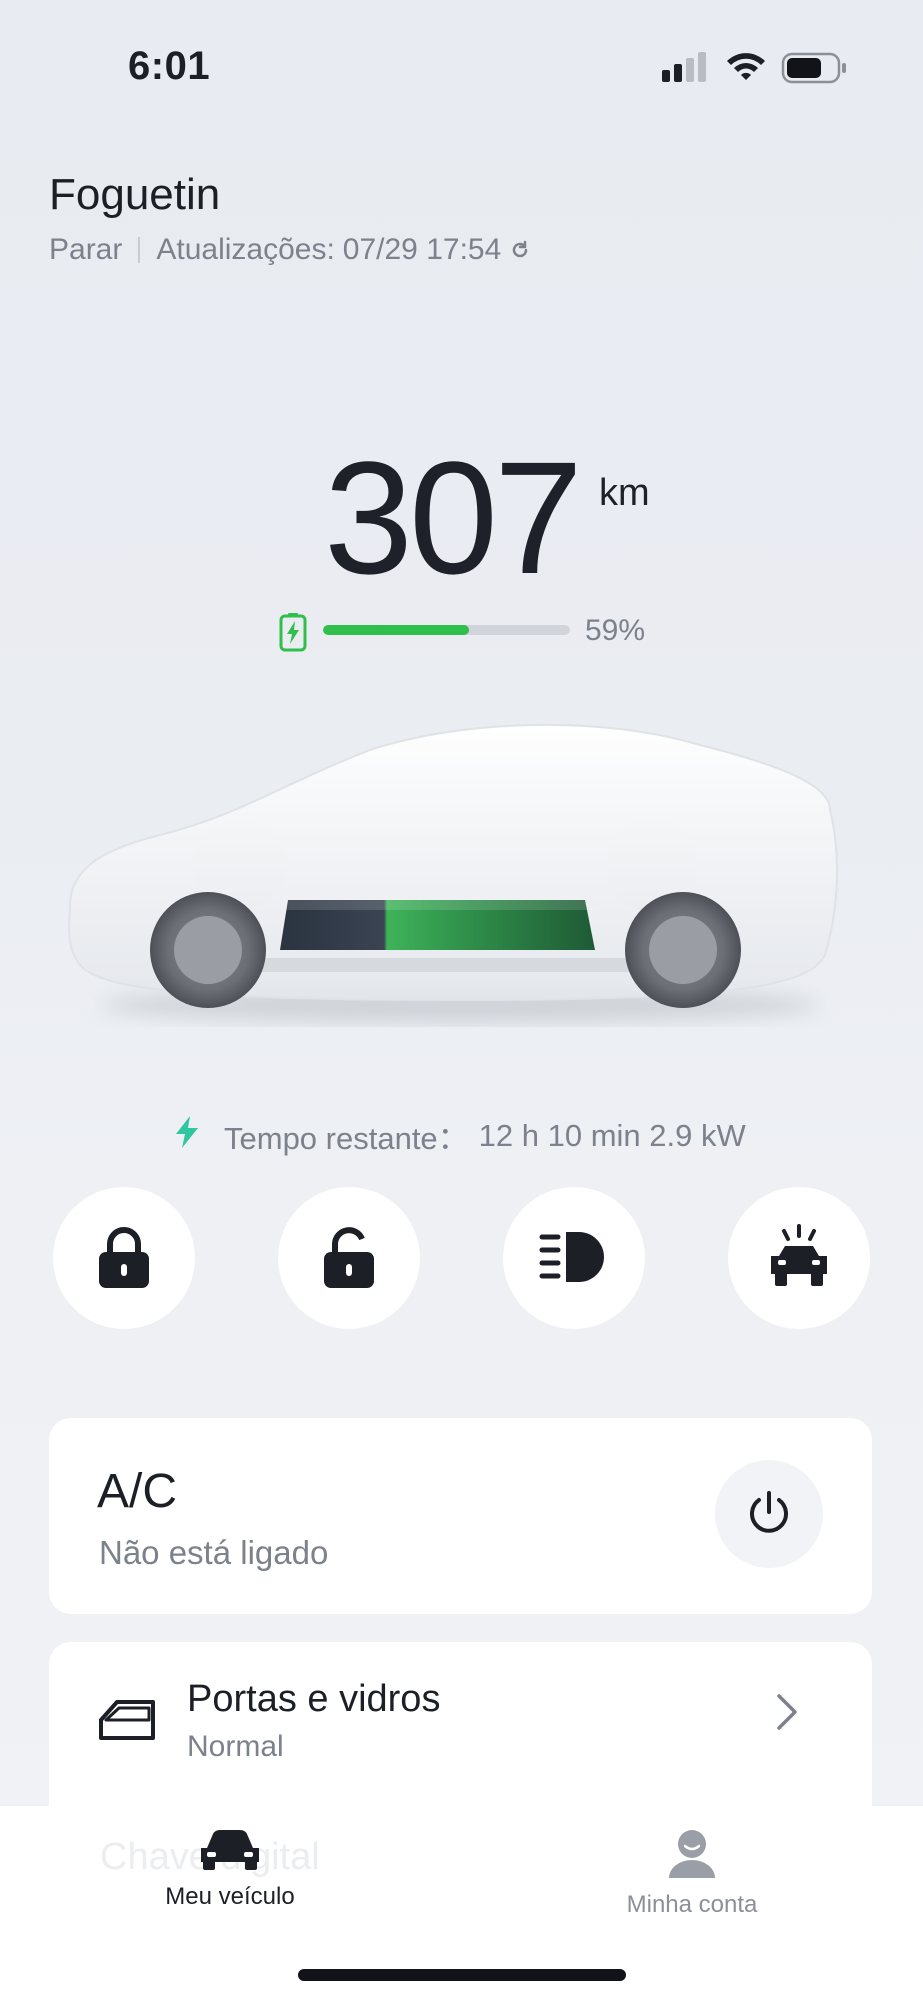 The height and width of the screenshot is (2000, 923). I want to click on vehicle-name: Foguetin, so click(135, 194).